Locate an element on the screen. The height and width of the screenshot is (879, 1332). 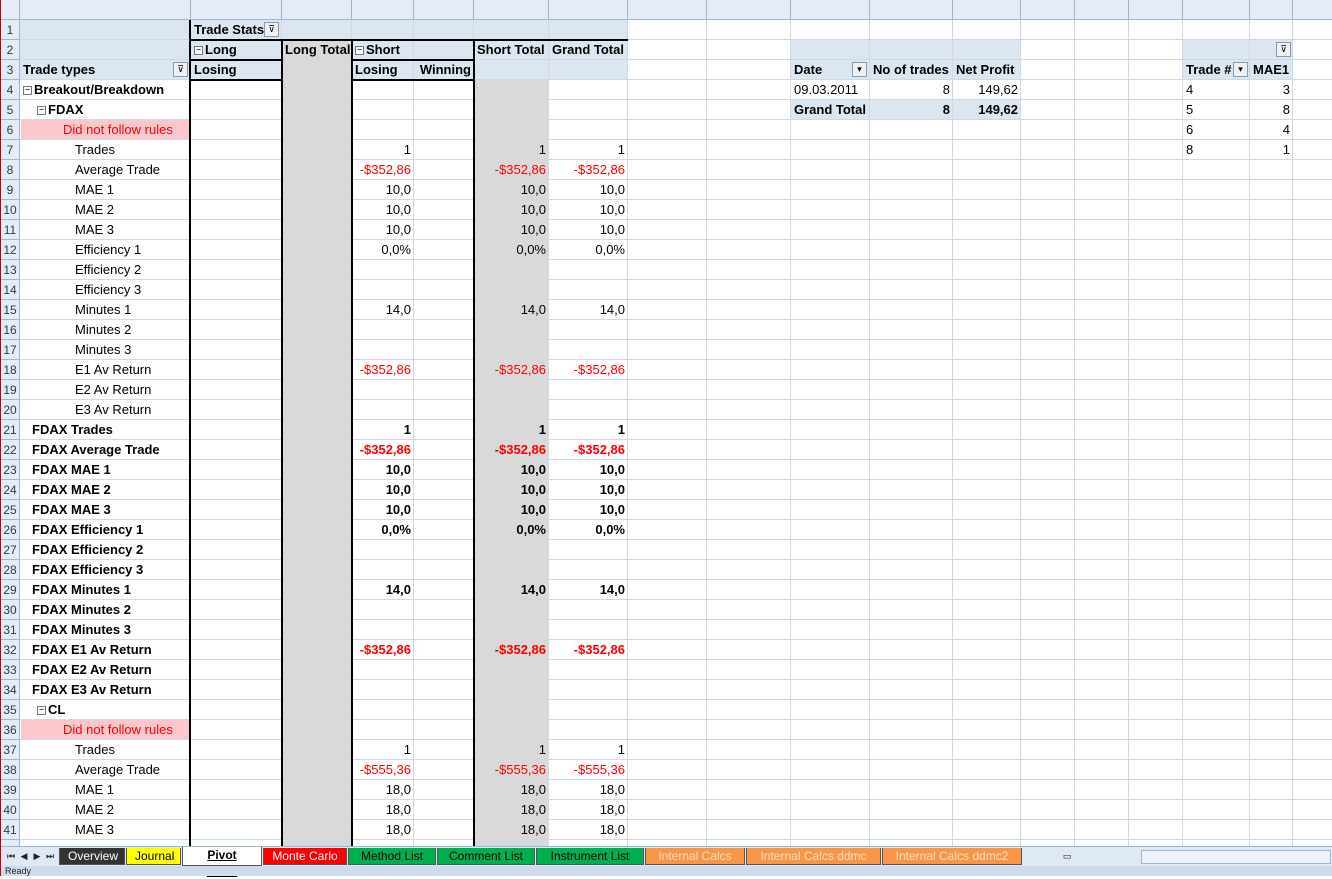
row-header: 40 is located at coordinates (10, 810).